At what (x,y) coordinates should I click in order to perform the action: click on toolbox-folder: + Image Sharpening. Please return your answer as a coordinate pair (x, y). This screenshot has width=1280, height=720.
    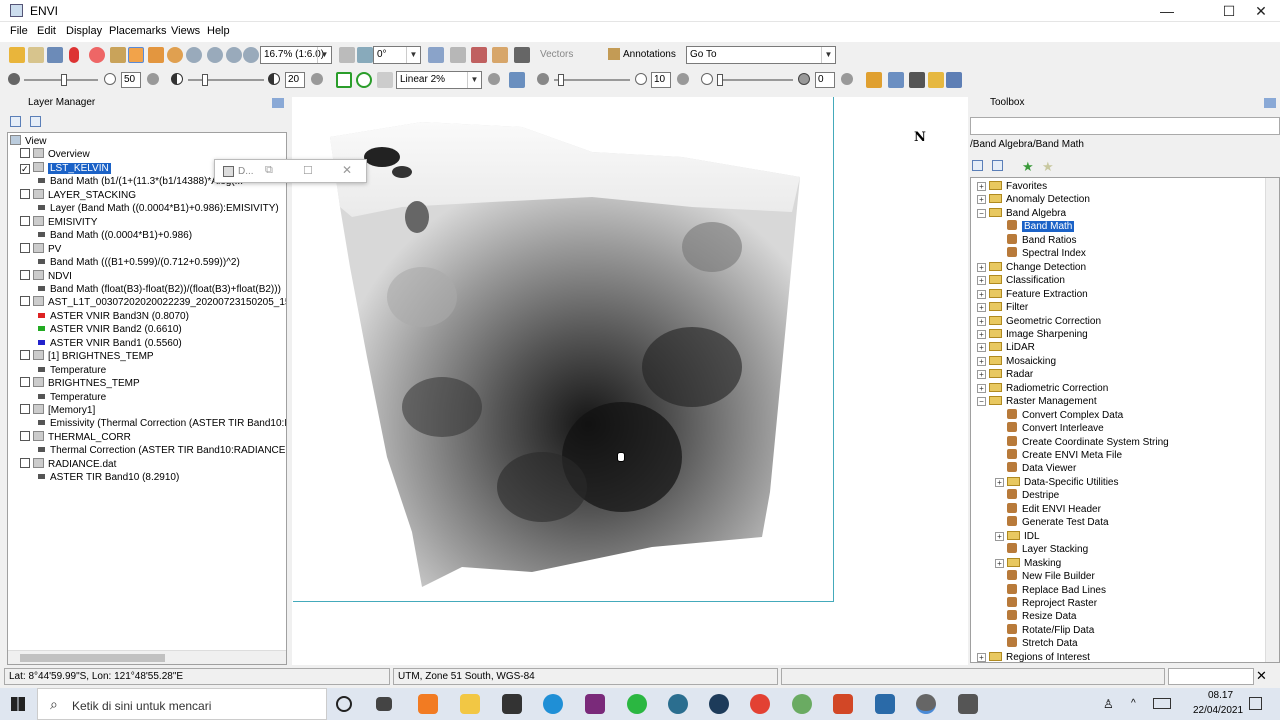
    Looking at the image, I should click on (1032, 334).